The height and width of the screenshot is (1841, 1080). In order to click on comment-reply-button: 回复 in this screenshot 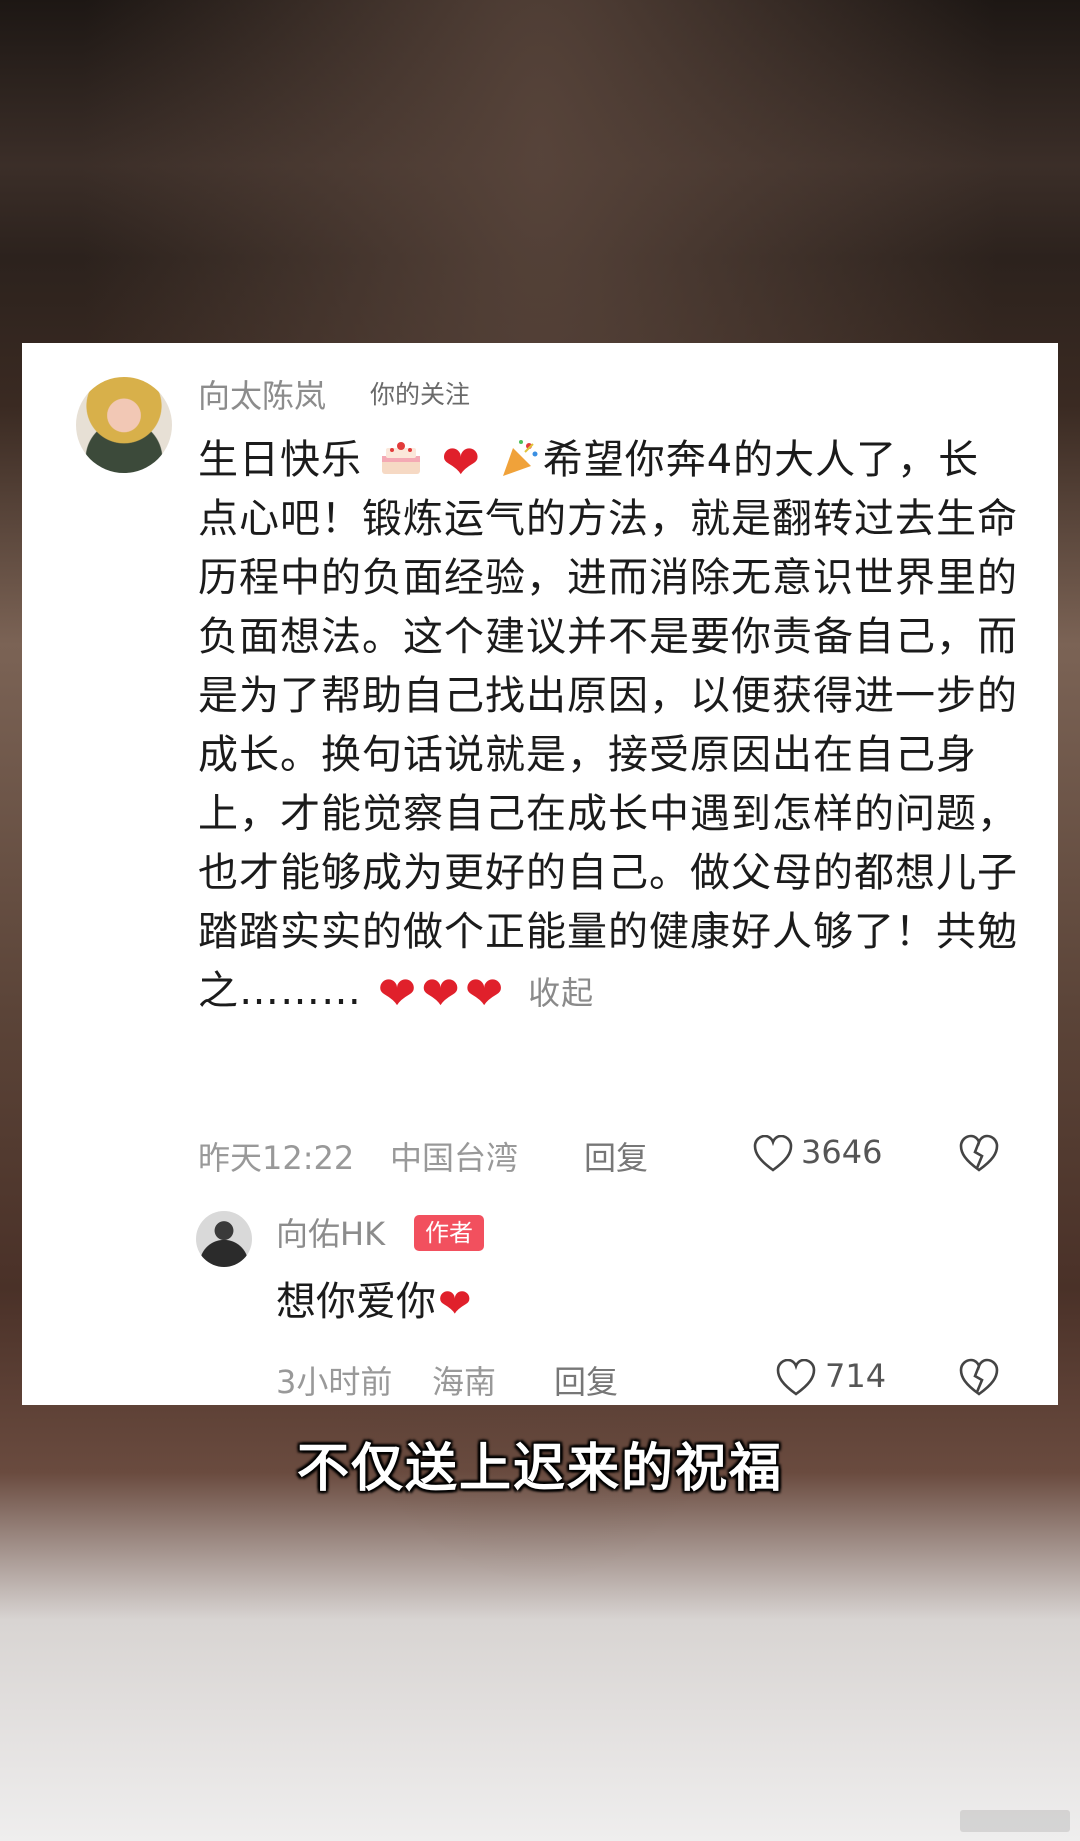, I will do `click(616, 1156)`.